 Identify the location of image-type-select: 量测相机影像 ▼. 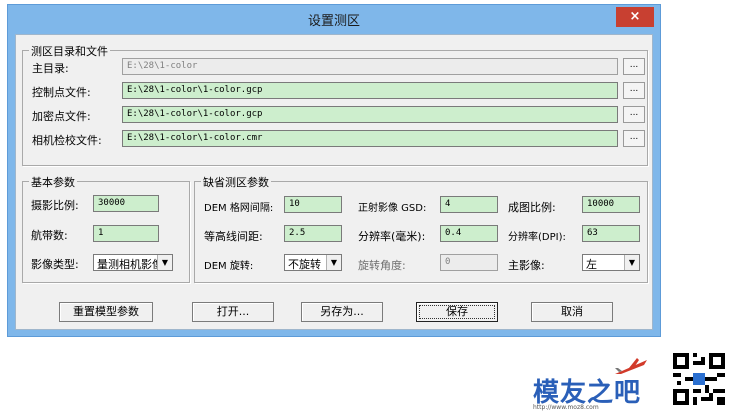
(133, 262).